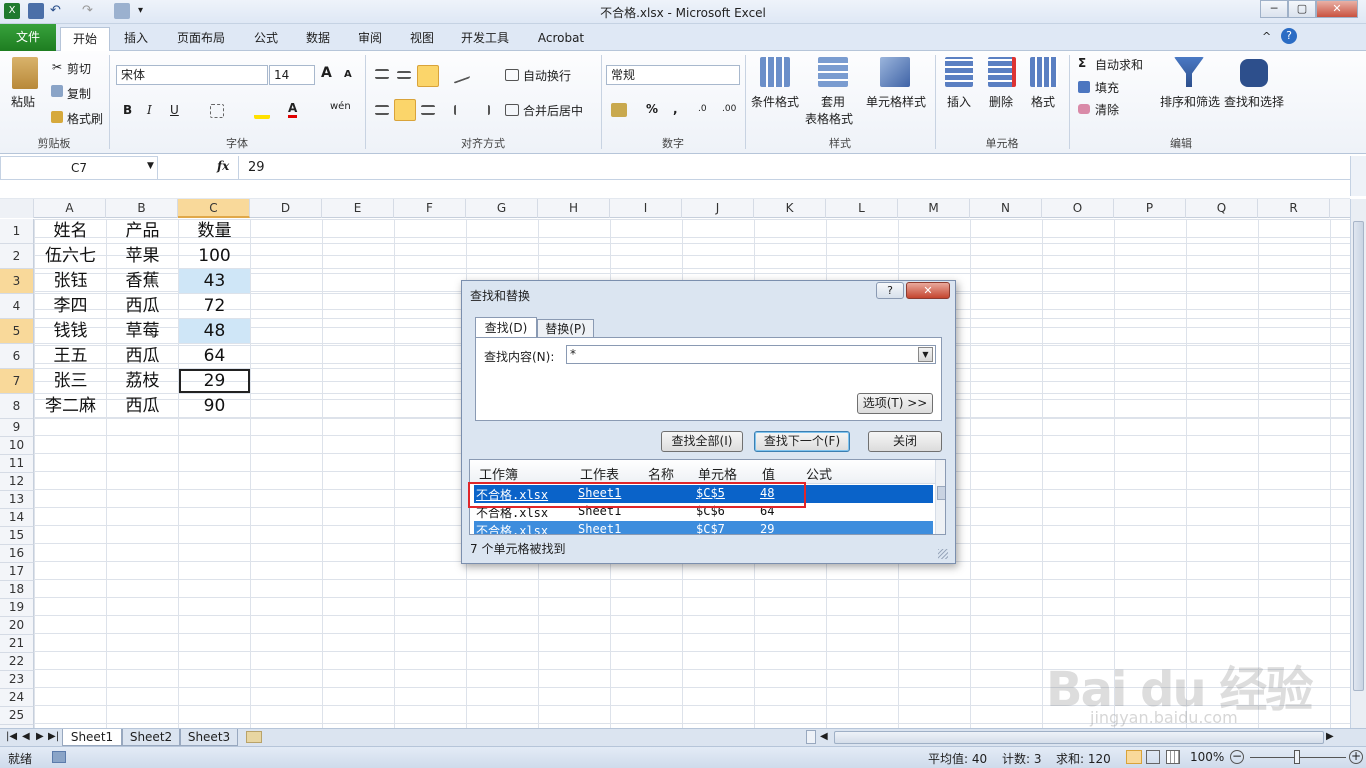 This screenshot has height=768, width=1366. What do you see at coordinates (790, 208) in the screenshot?
I see `column-header-k: K` at bounding box center [790, 208].